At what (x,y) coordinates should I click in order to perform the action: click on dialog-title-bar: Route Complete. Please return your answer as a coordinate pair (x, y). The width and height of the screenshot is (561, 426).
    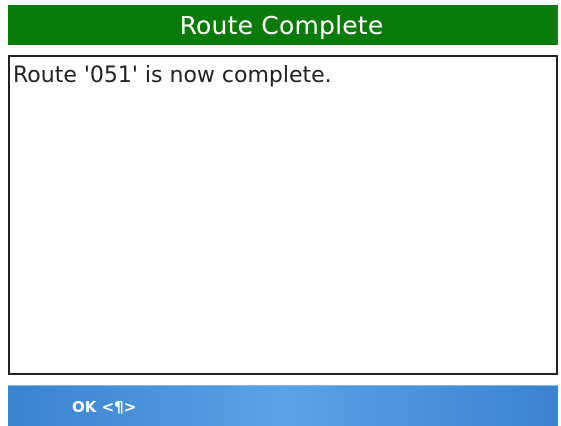
    Looking at the image, I should click on (283, 25).